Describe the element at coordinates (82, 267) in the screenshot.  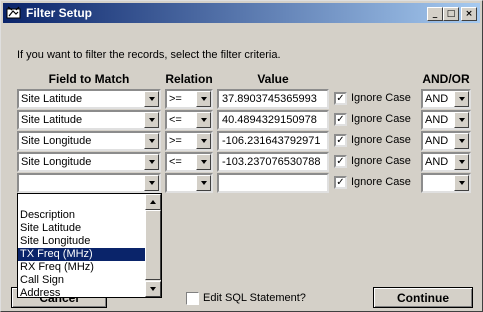
I see `list-item: RX Freq (MHz)` at that location.